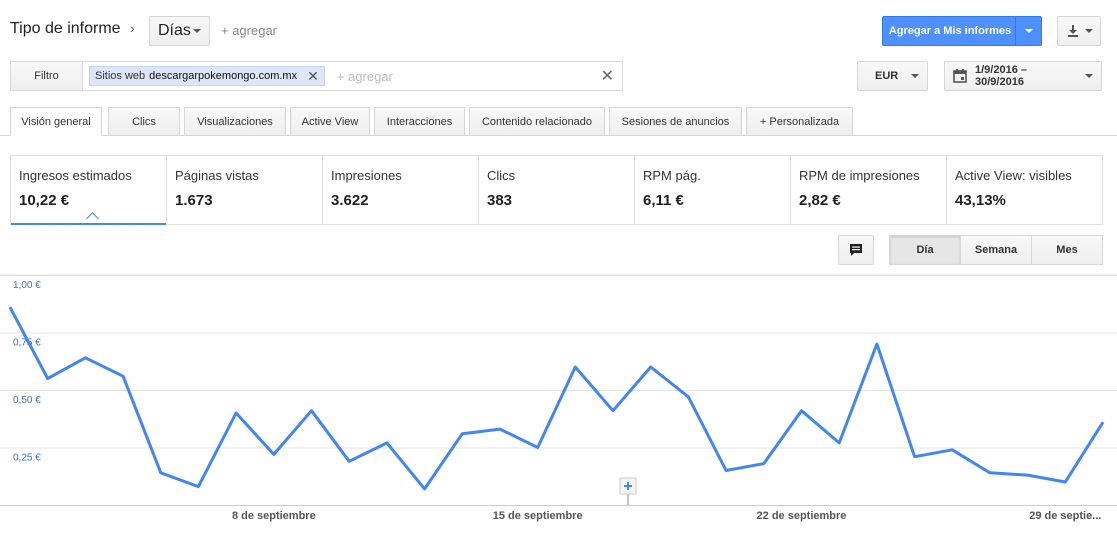  Describe the element at coordinates (607, 76) in the screenshot. I see `clear-filter-icon: ✕` at that location.